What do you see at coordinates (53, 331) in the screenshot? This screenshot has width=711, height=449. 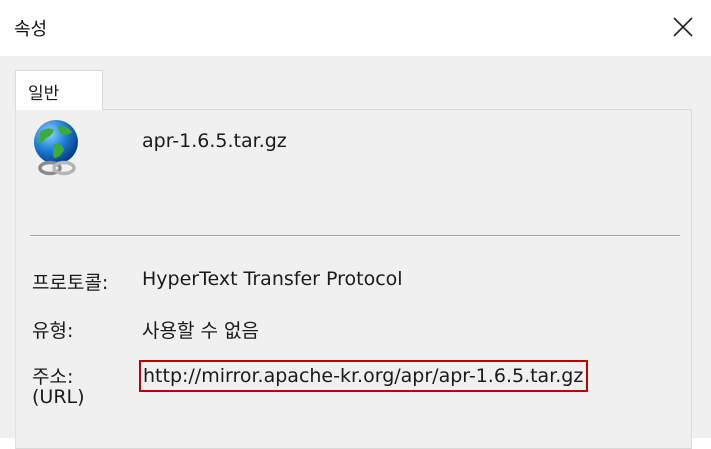 I see `type-label: 유형:` at bounding box center [53, 331].